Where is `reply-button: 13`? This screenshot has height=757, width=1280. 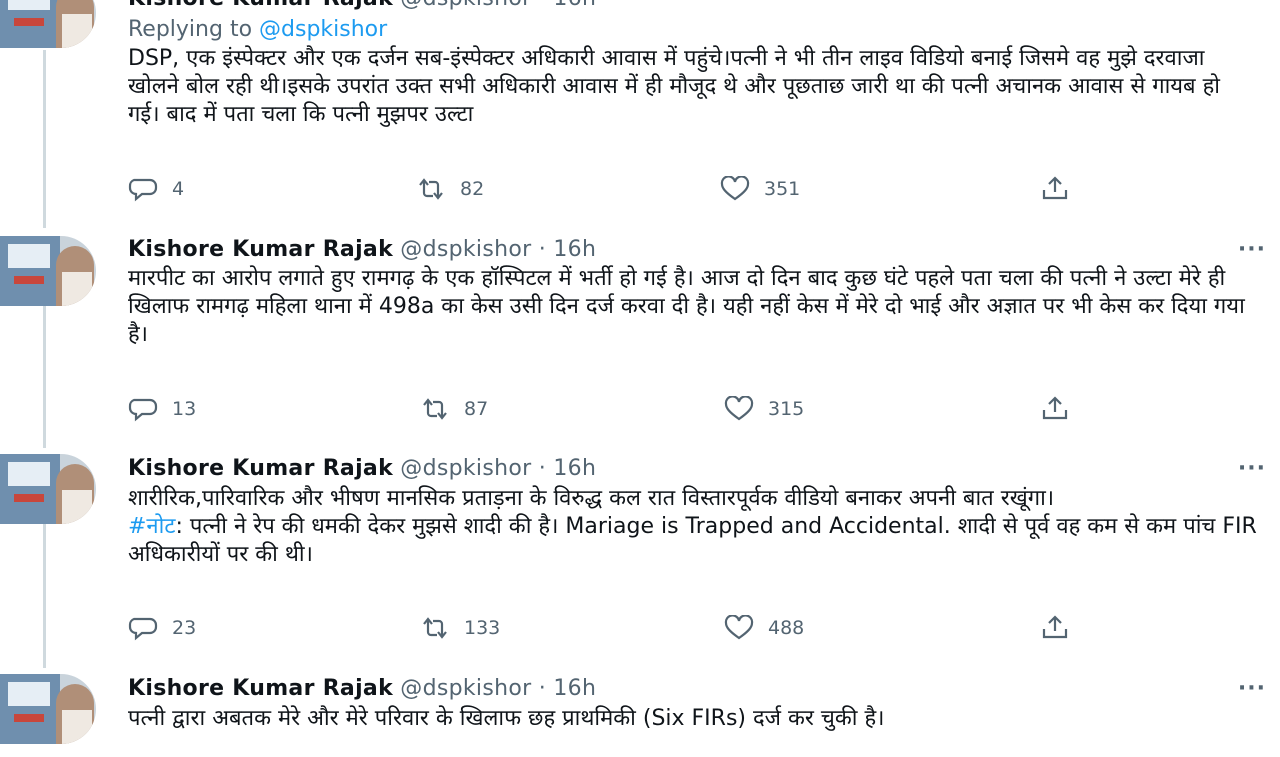
reply-button: 13 is located at coordinates (162, 409).